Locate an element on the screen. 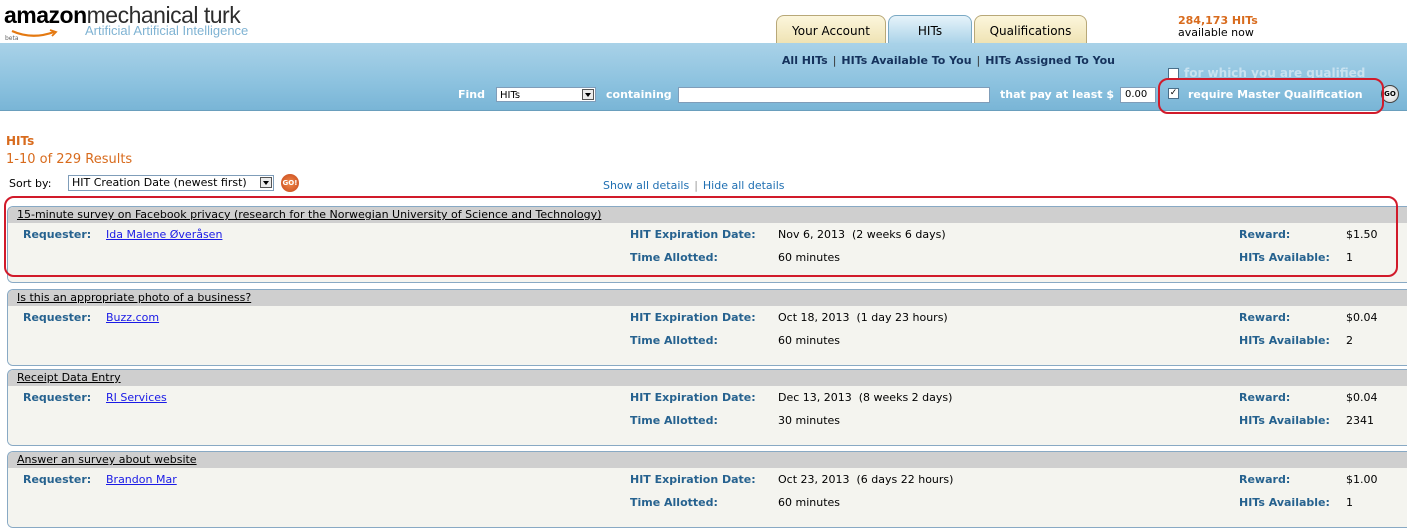 Image resolution: width=1407 pixels, height=531 pixels. requester-link: Brandon Mar is located at coordinates (141, 479).